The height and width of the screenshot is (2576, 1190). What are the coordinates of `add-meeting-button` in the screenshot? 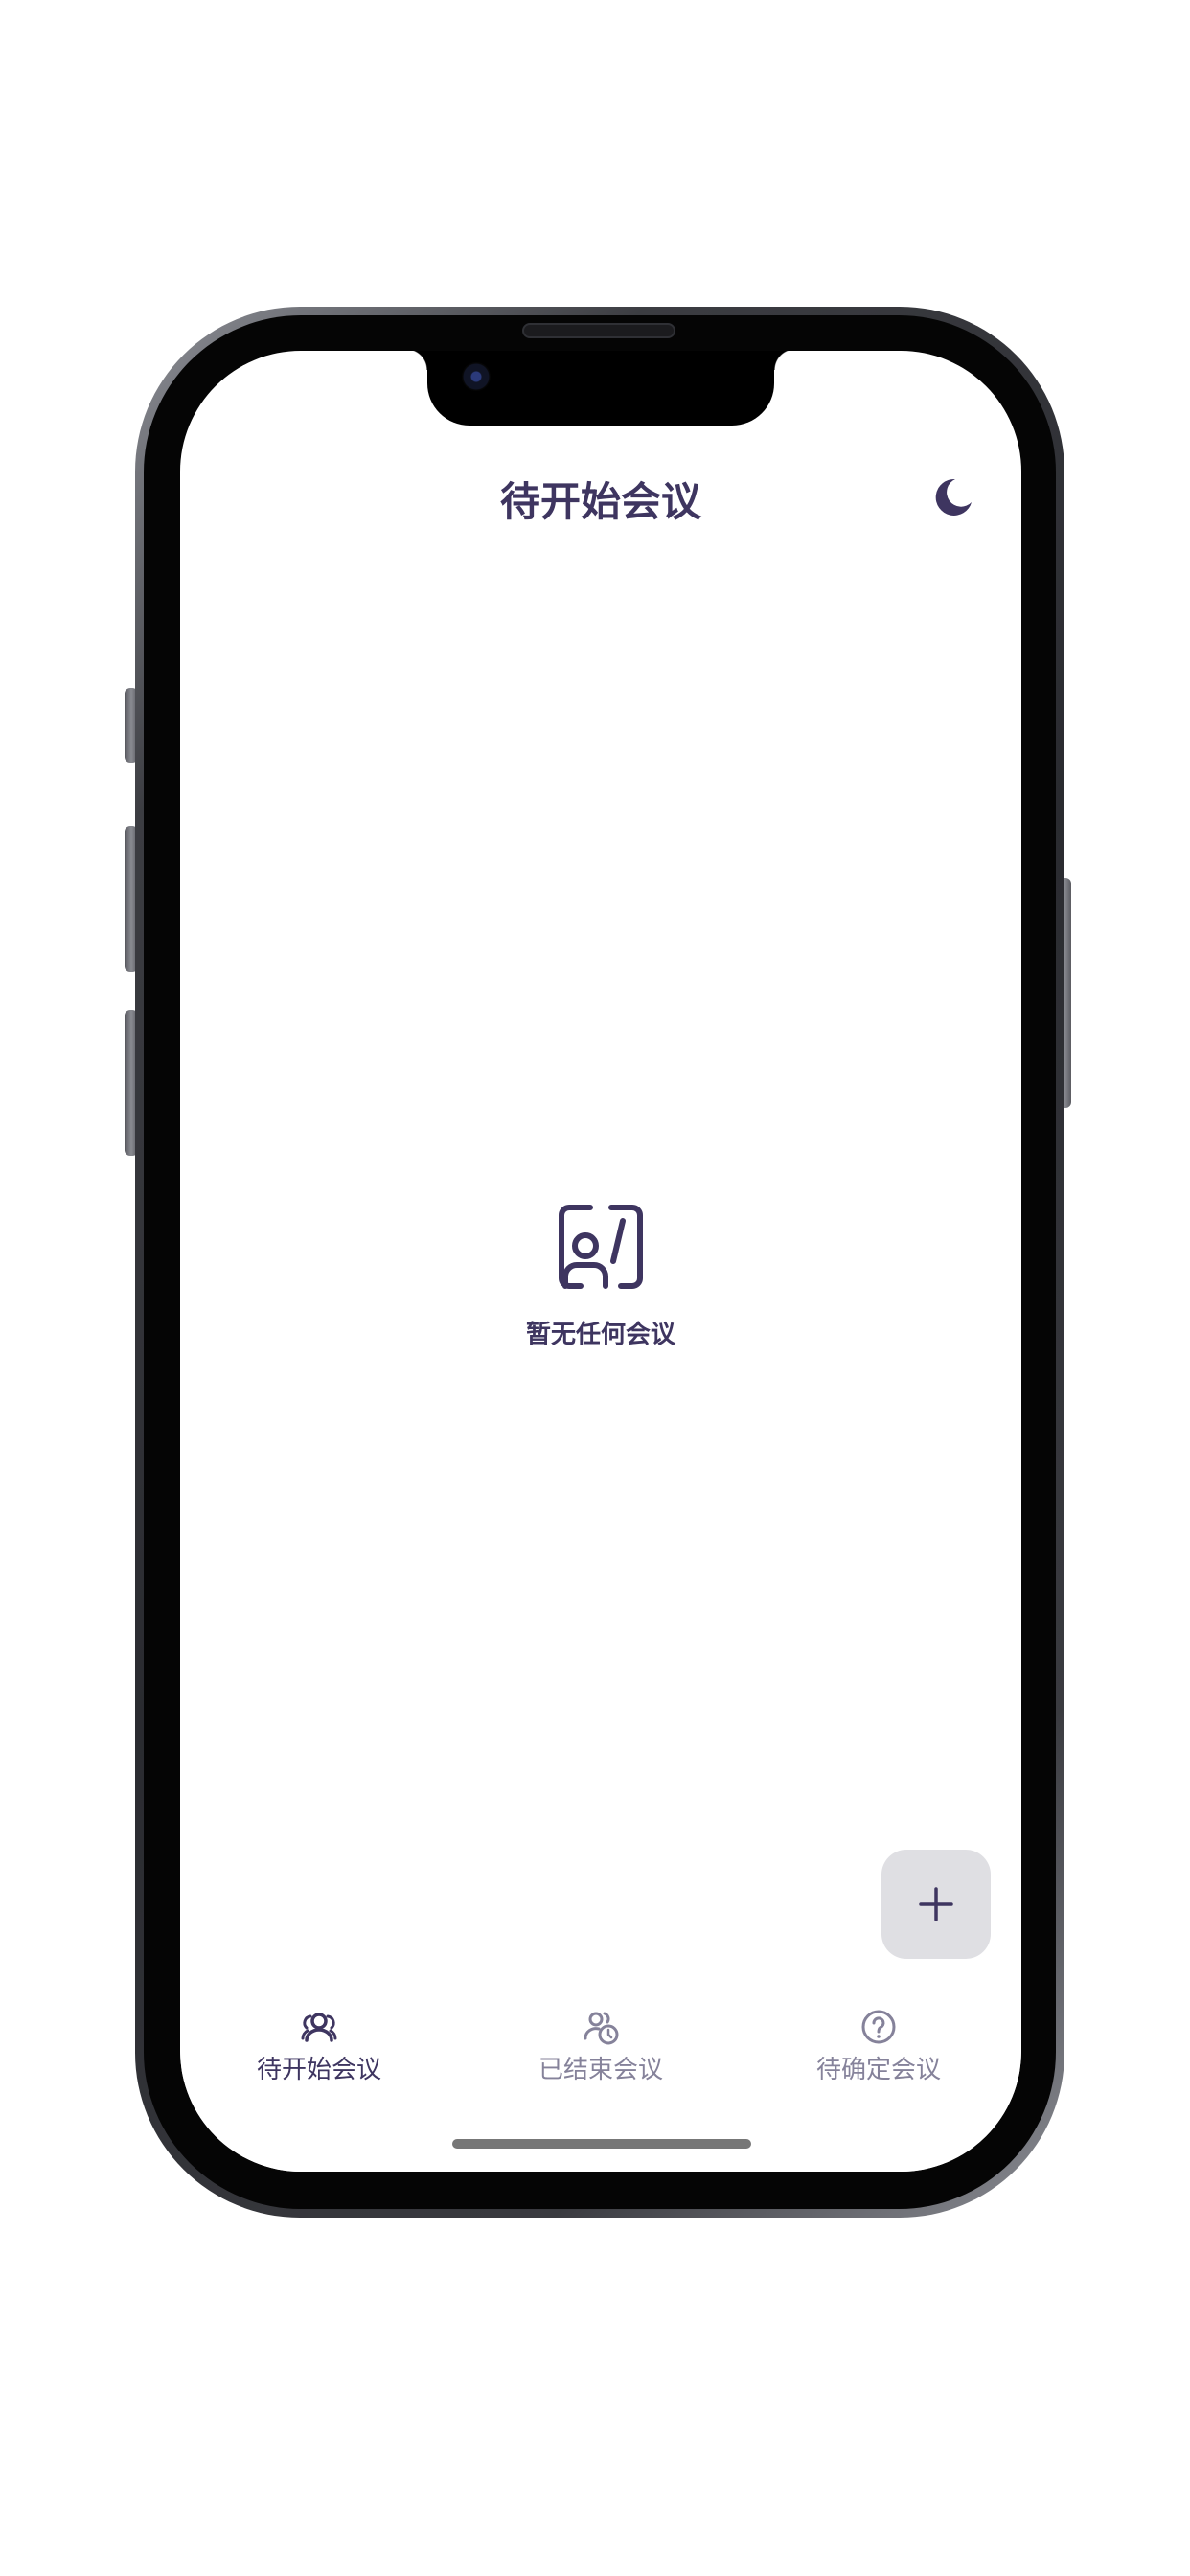 It's located at (936, 1904).